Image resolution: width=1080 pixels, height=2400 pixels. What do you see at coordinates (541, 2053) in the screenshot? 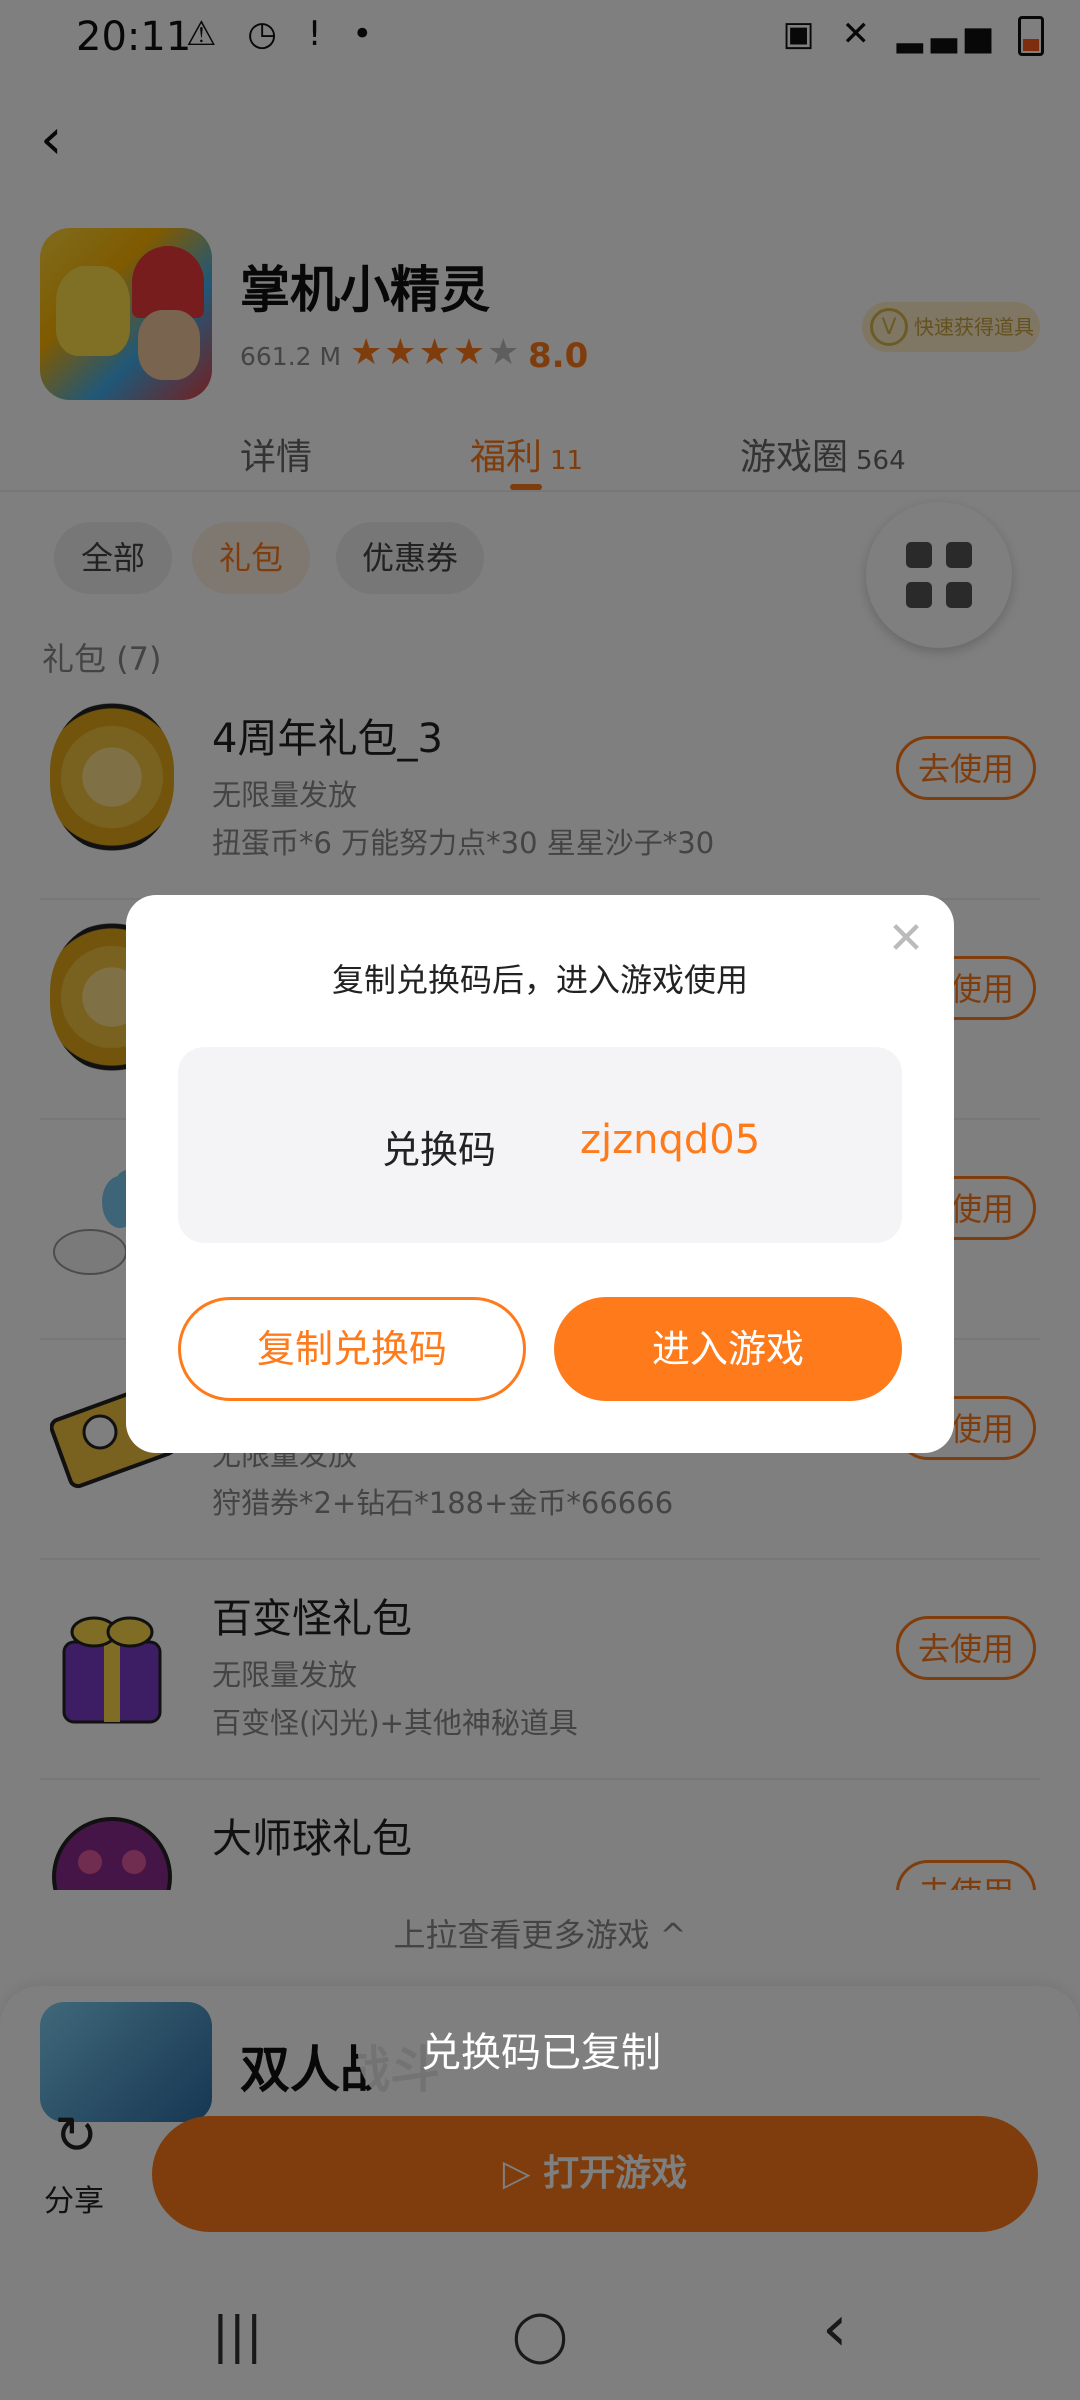
I see `copied-toast: 兑换码已复制` at bounding box center [541, 2053].